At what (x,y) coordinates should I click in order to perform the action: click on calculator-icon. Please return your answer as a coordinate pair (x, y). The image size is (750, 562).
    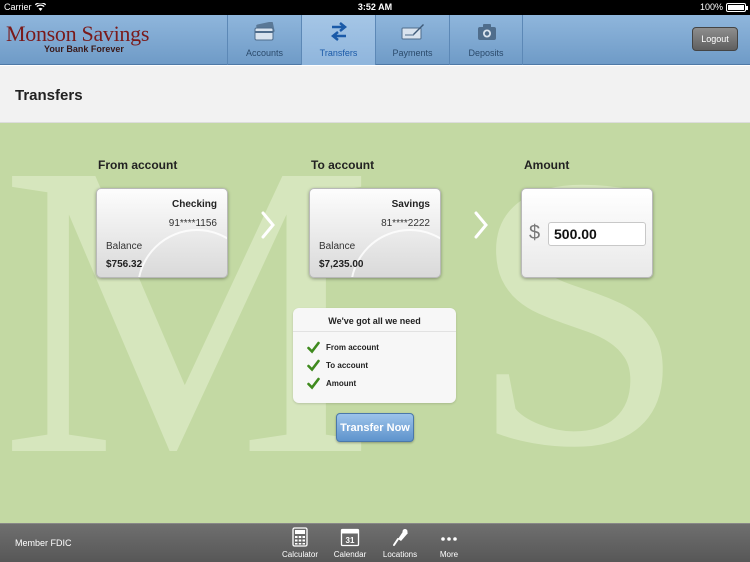
    Looking at the image, I should click on (300, 537).